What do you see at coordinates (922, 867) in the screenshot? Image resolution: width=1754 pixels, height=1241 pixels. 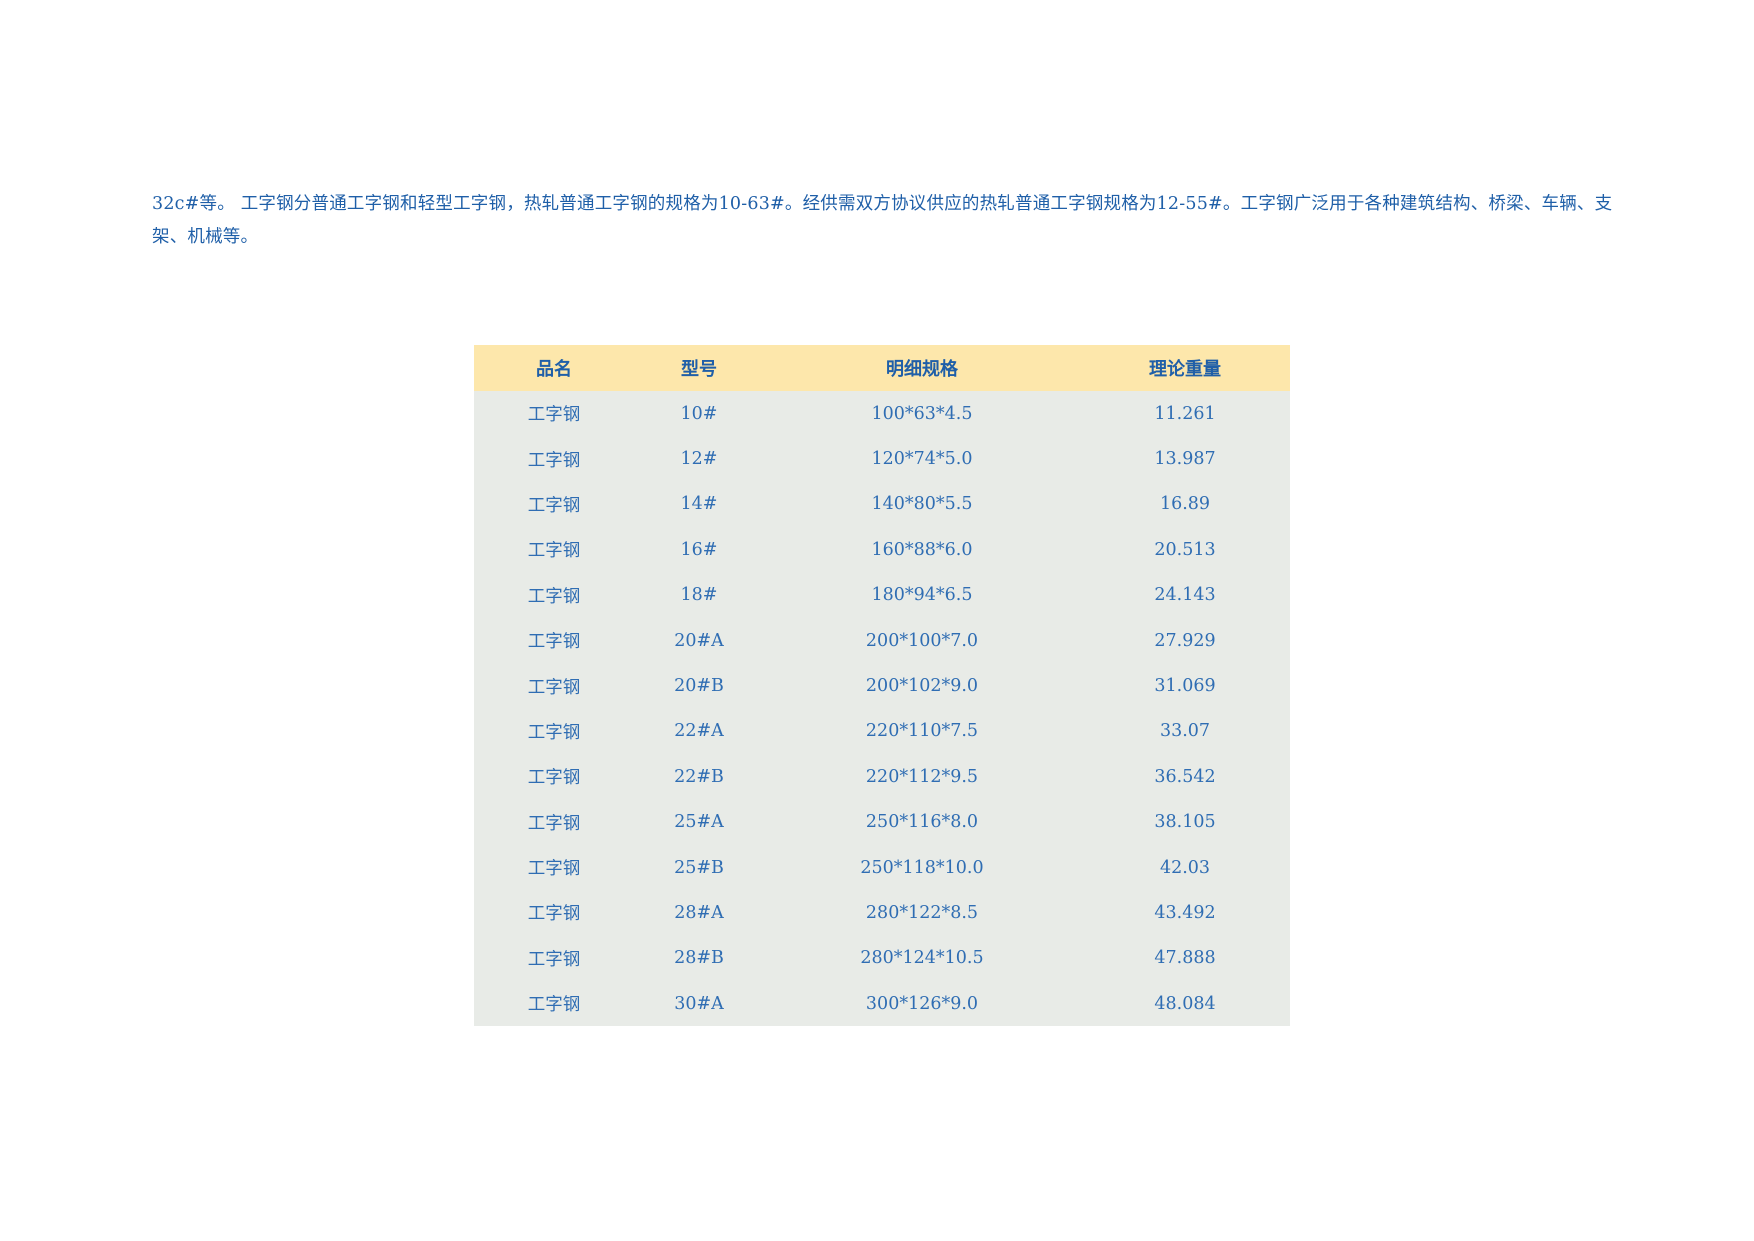 I see `cell-specification: 250*118*10.0` at bounding box center [922, 867].